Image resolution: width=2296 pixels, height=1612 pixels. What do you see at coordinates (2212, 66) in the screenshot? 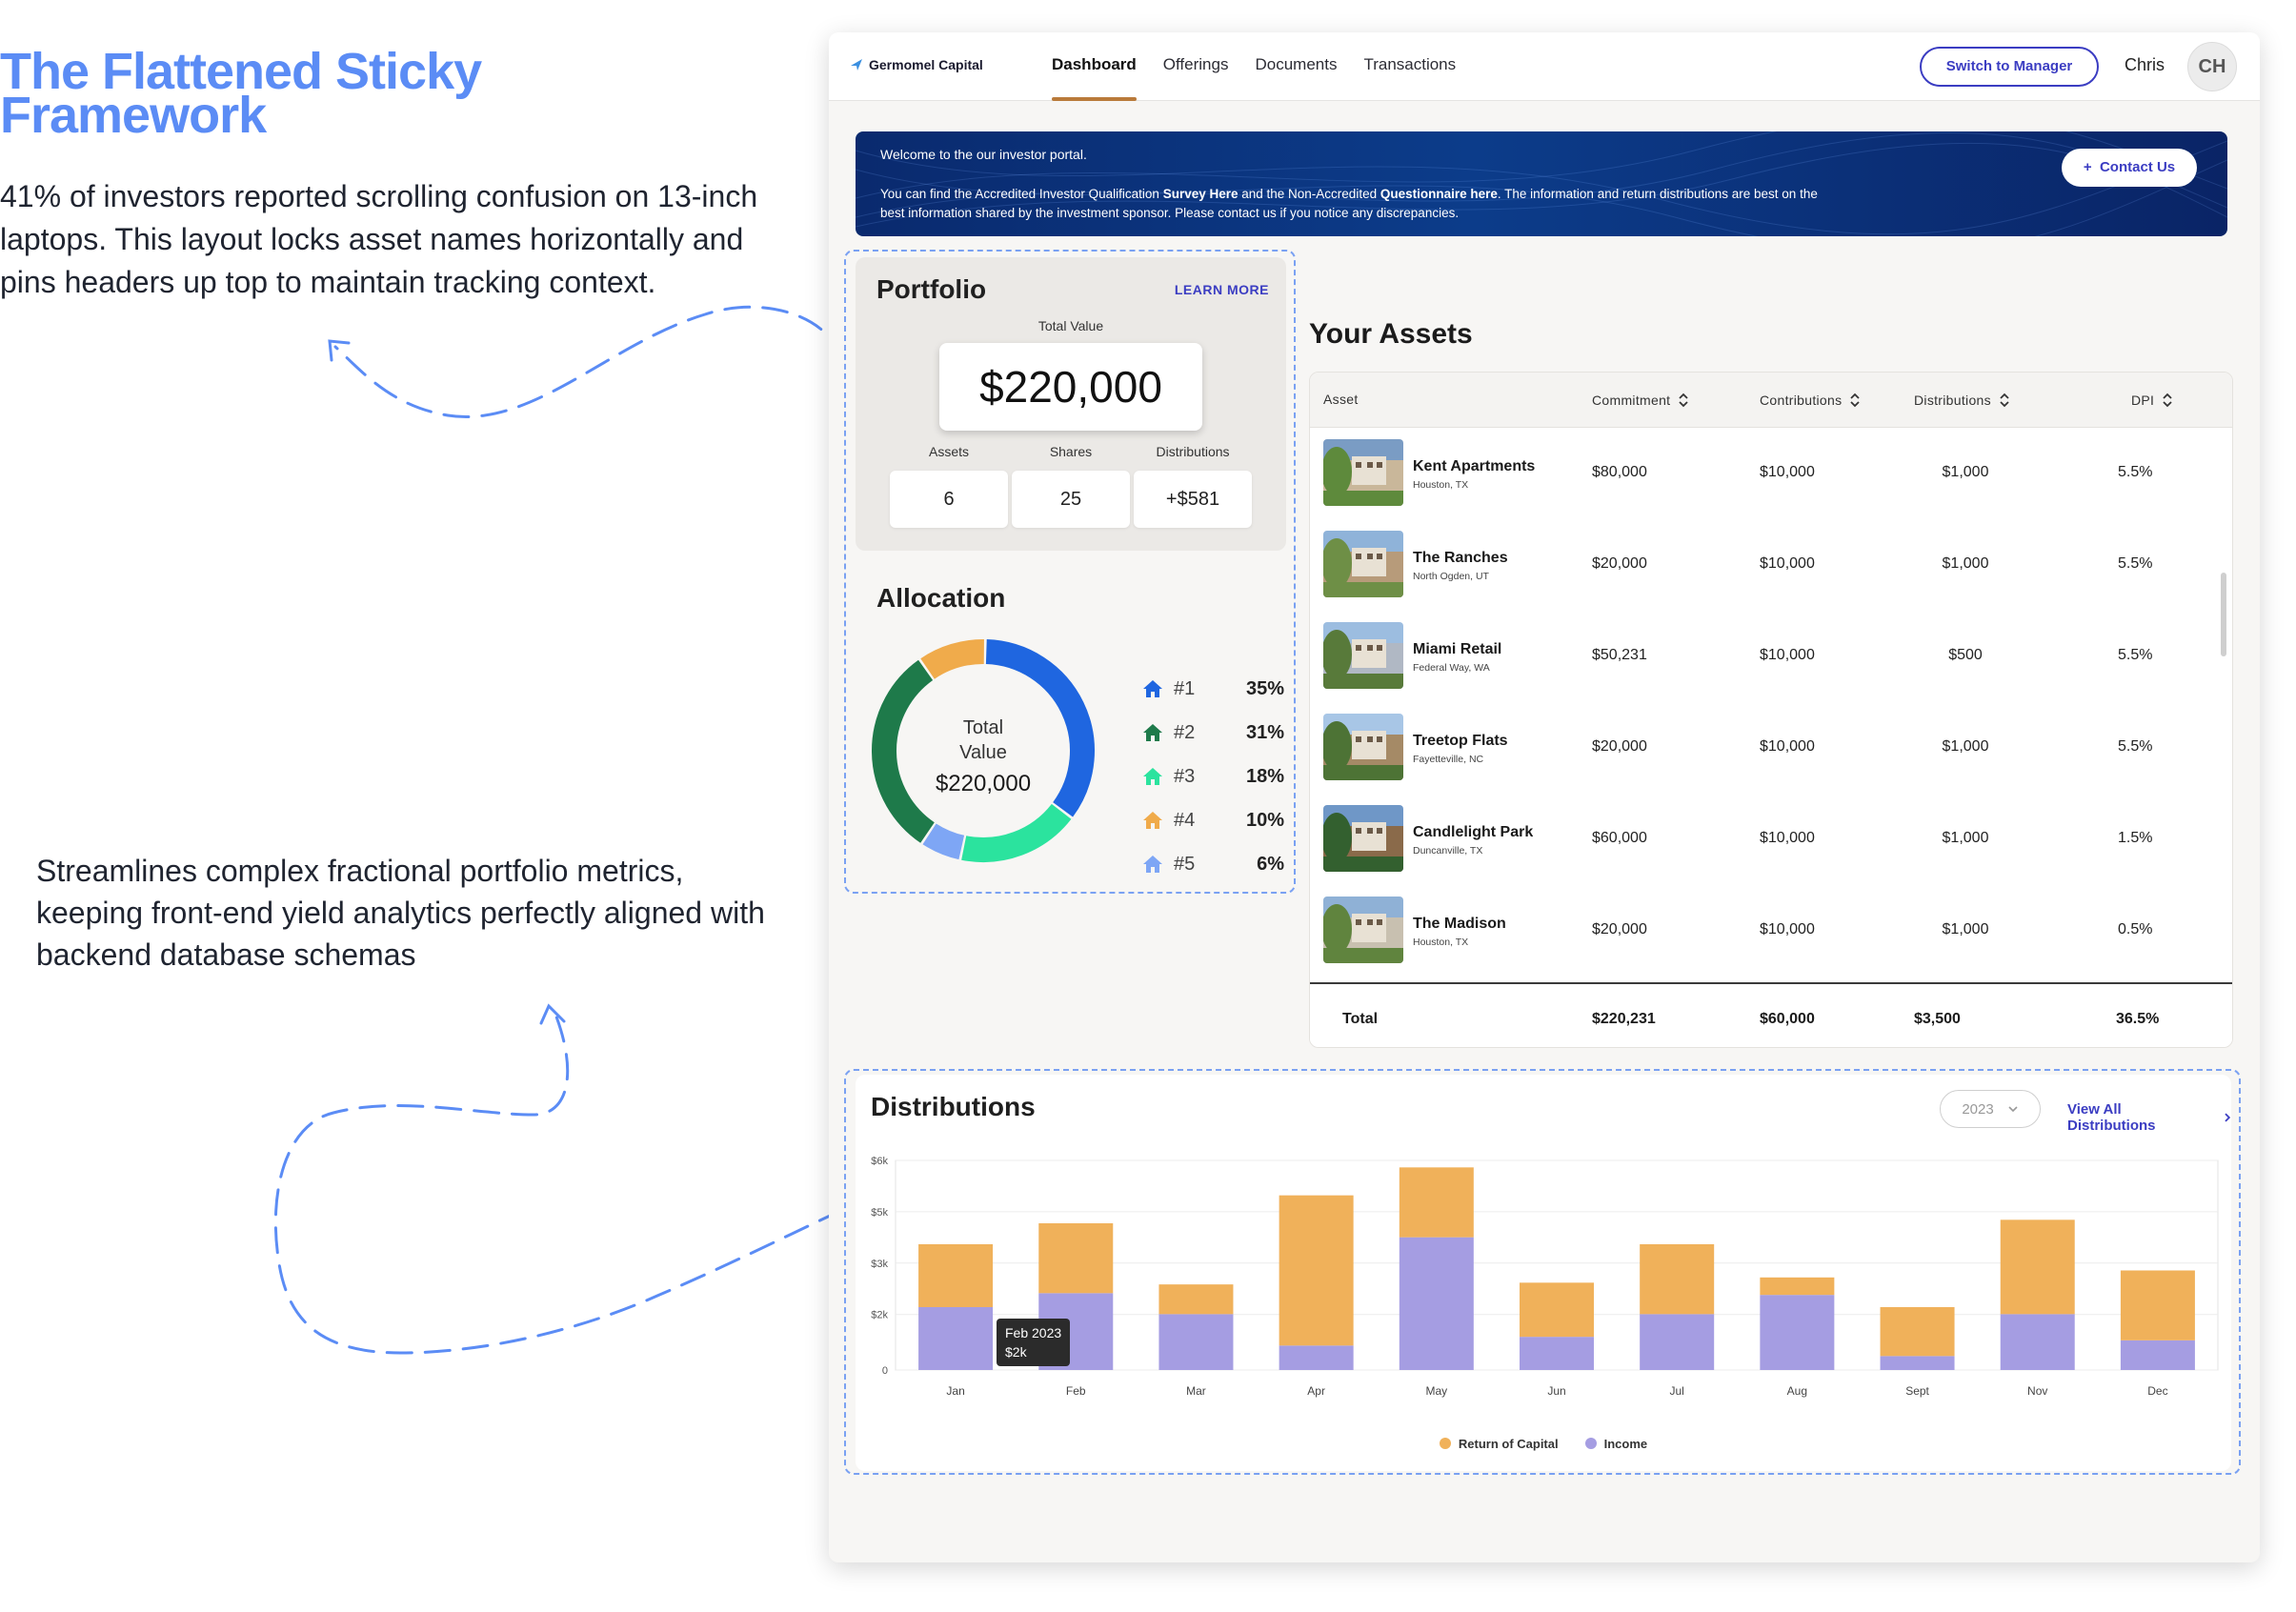
I see `avatar: CH` at bounding box center [2212, 66].